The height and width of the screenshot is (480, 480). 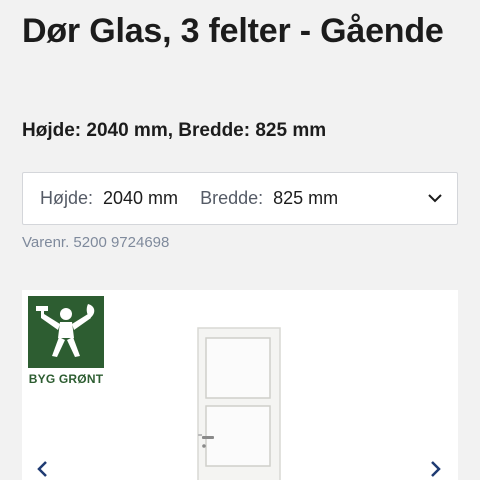 What do you see at coordinates (306, 198) in the screenshot?
I see `width-value: 825 mm` at bounding box center [306, 198].